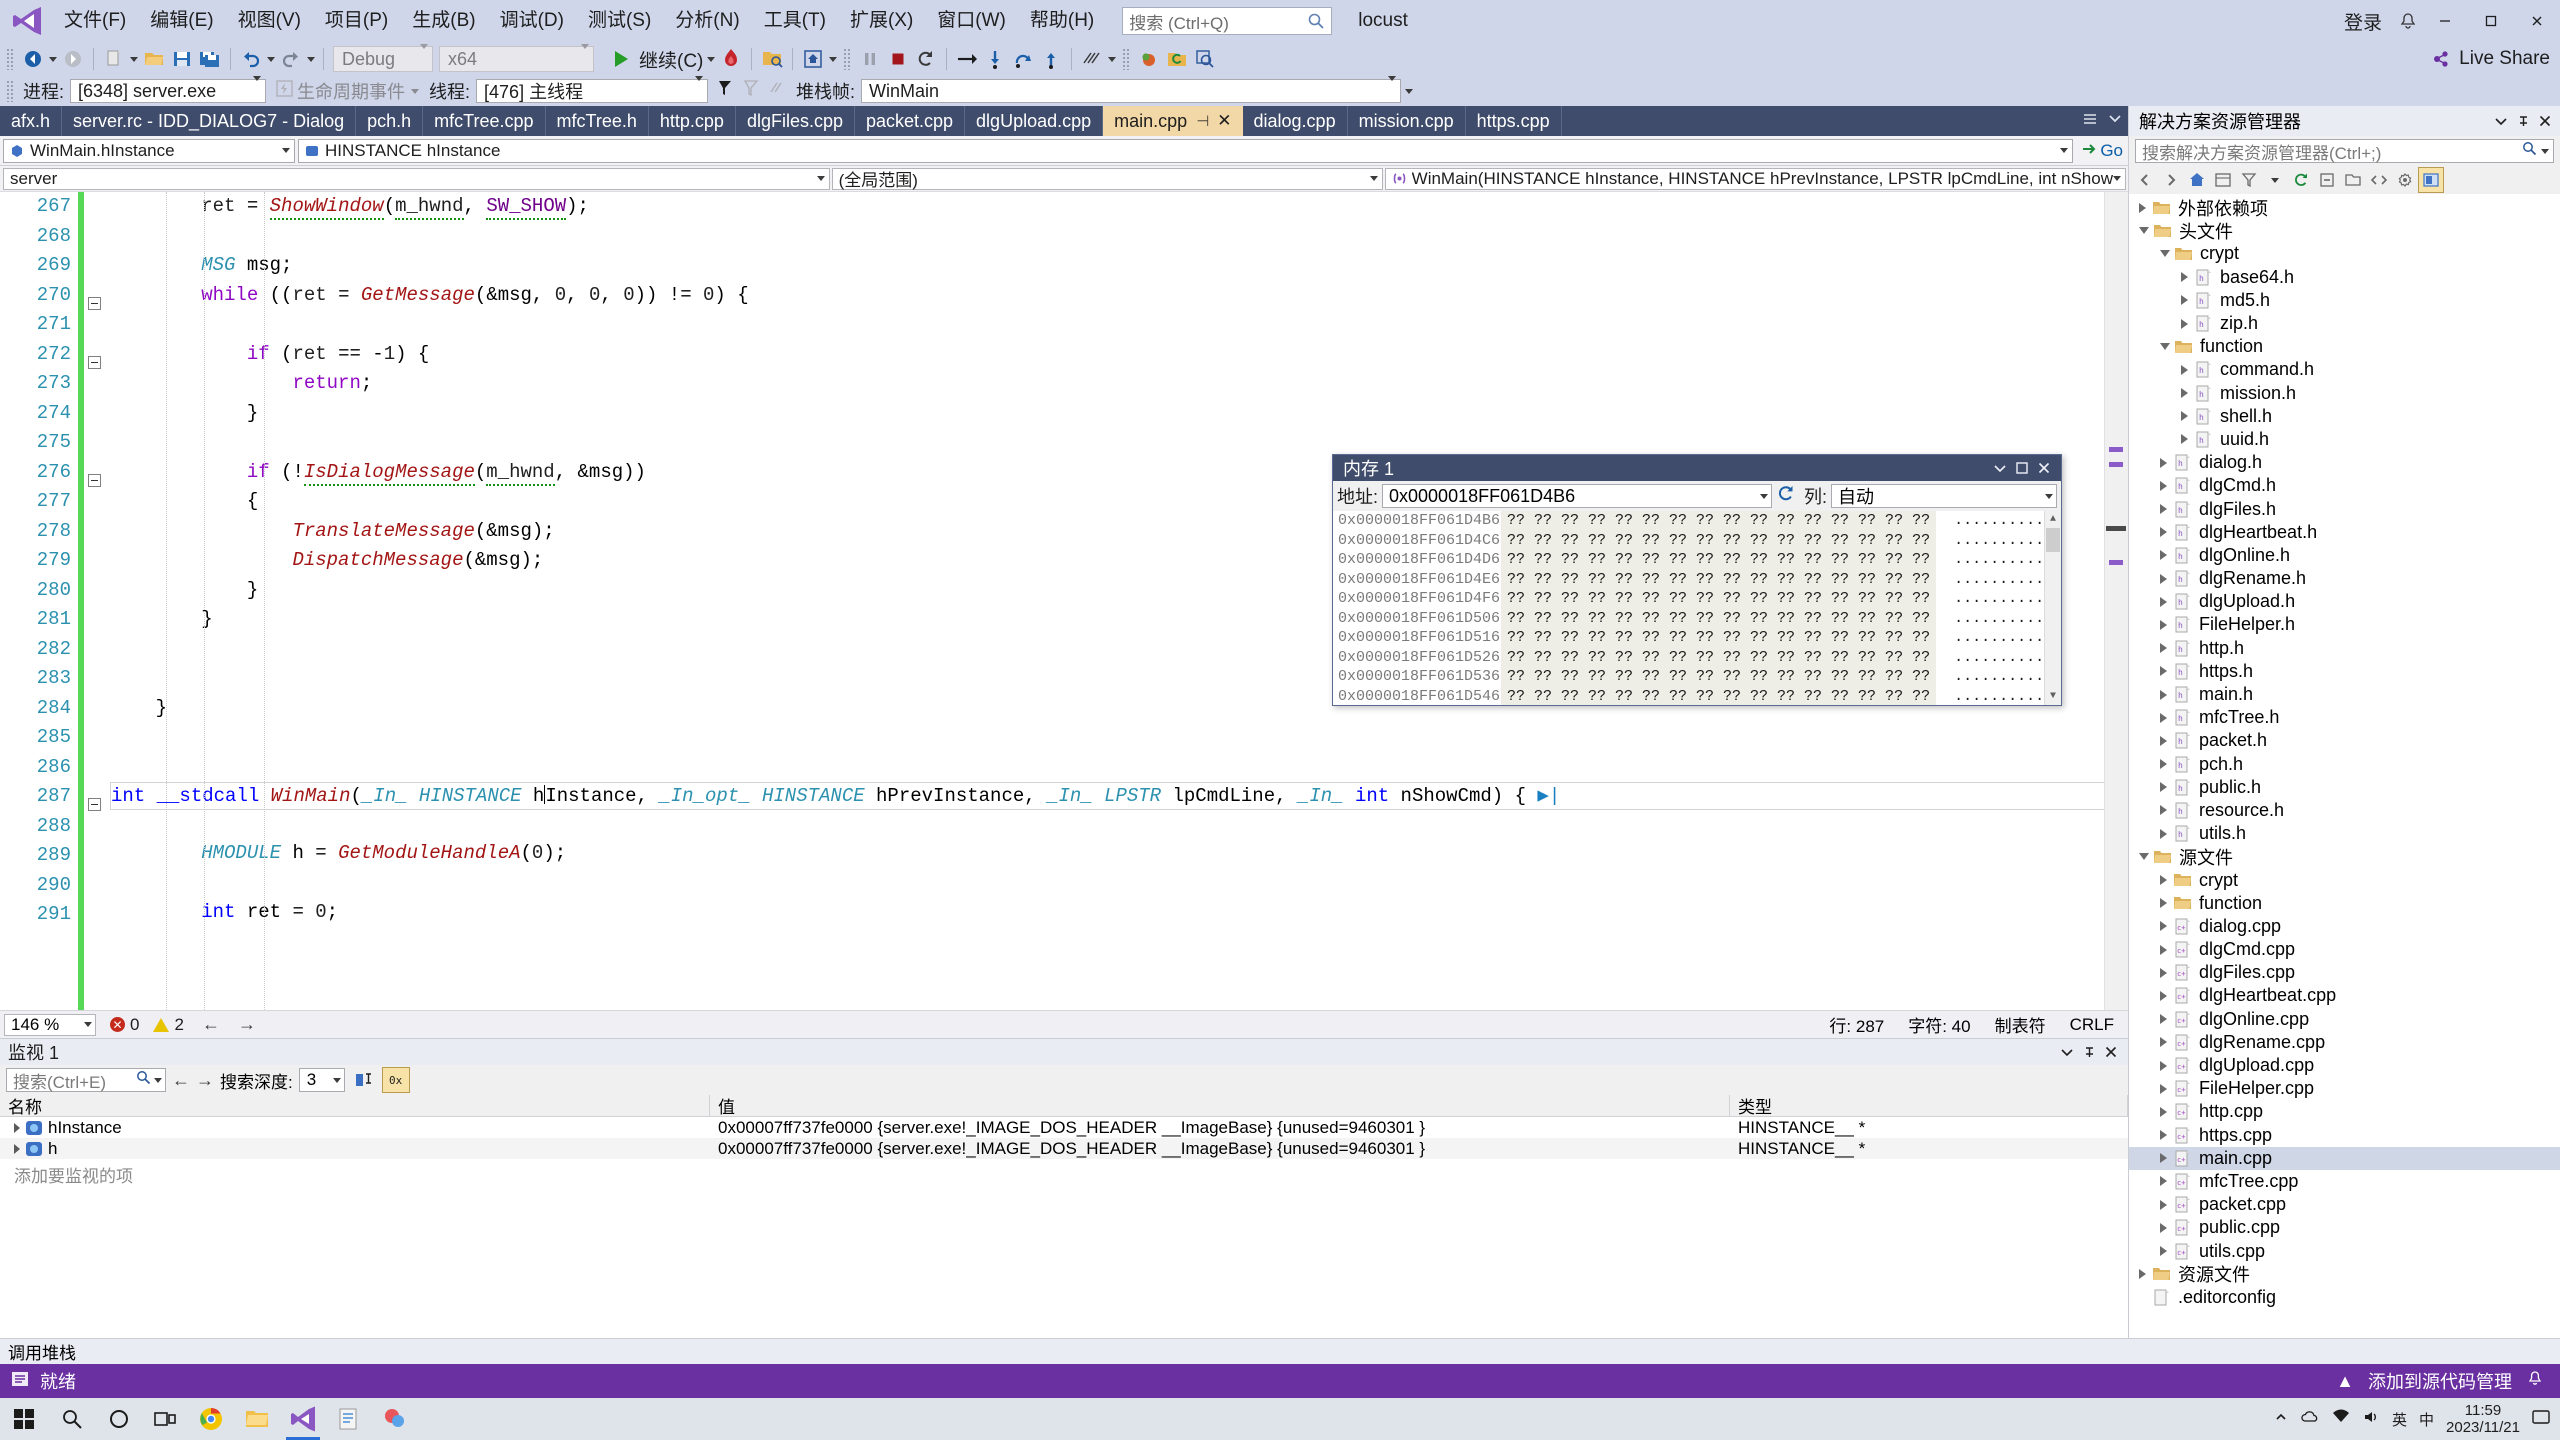 This screenshot has height=1440, width=2560. I want to click on back-navigation-icon, so click(2145, 180).